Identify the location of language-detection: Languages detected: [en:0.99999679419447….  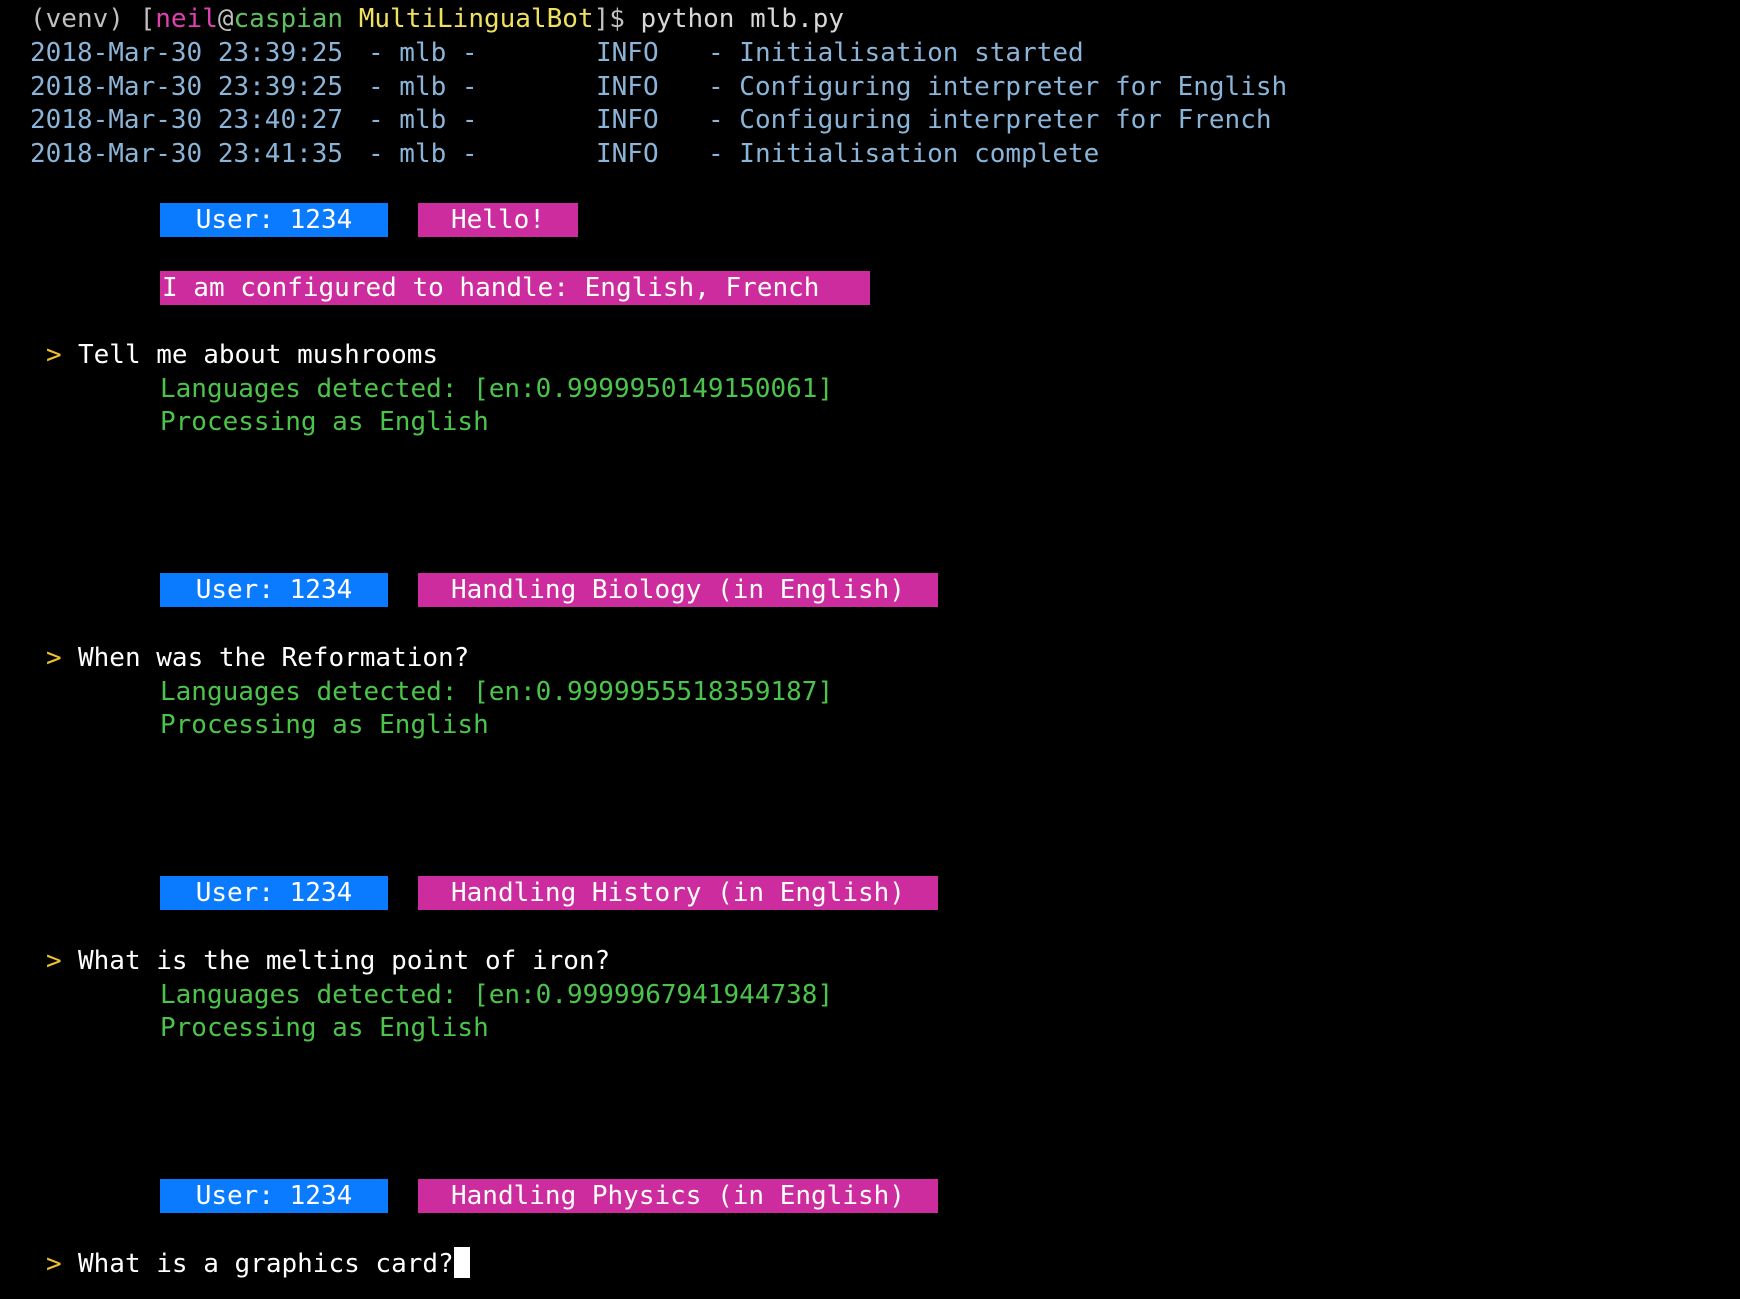
(497, 995).